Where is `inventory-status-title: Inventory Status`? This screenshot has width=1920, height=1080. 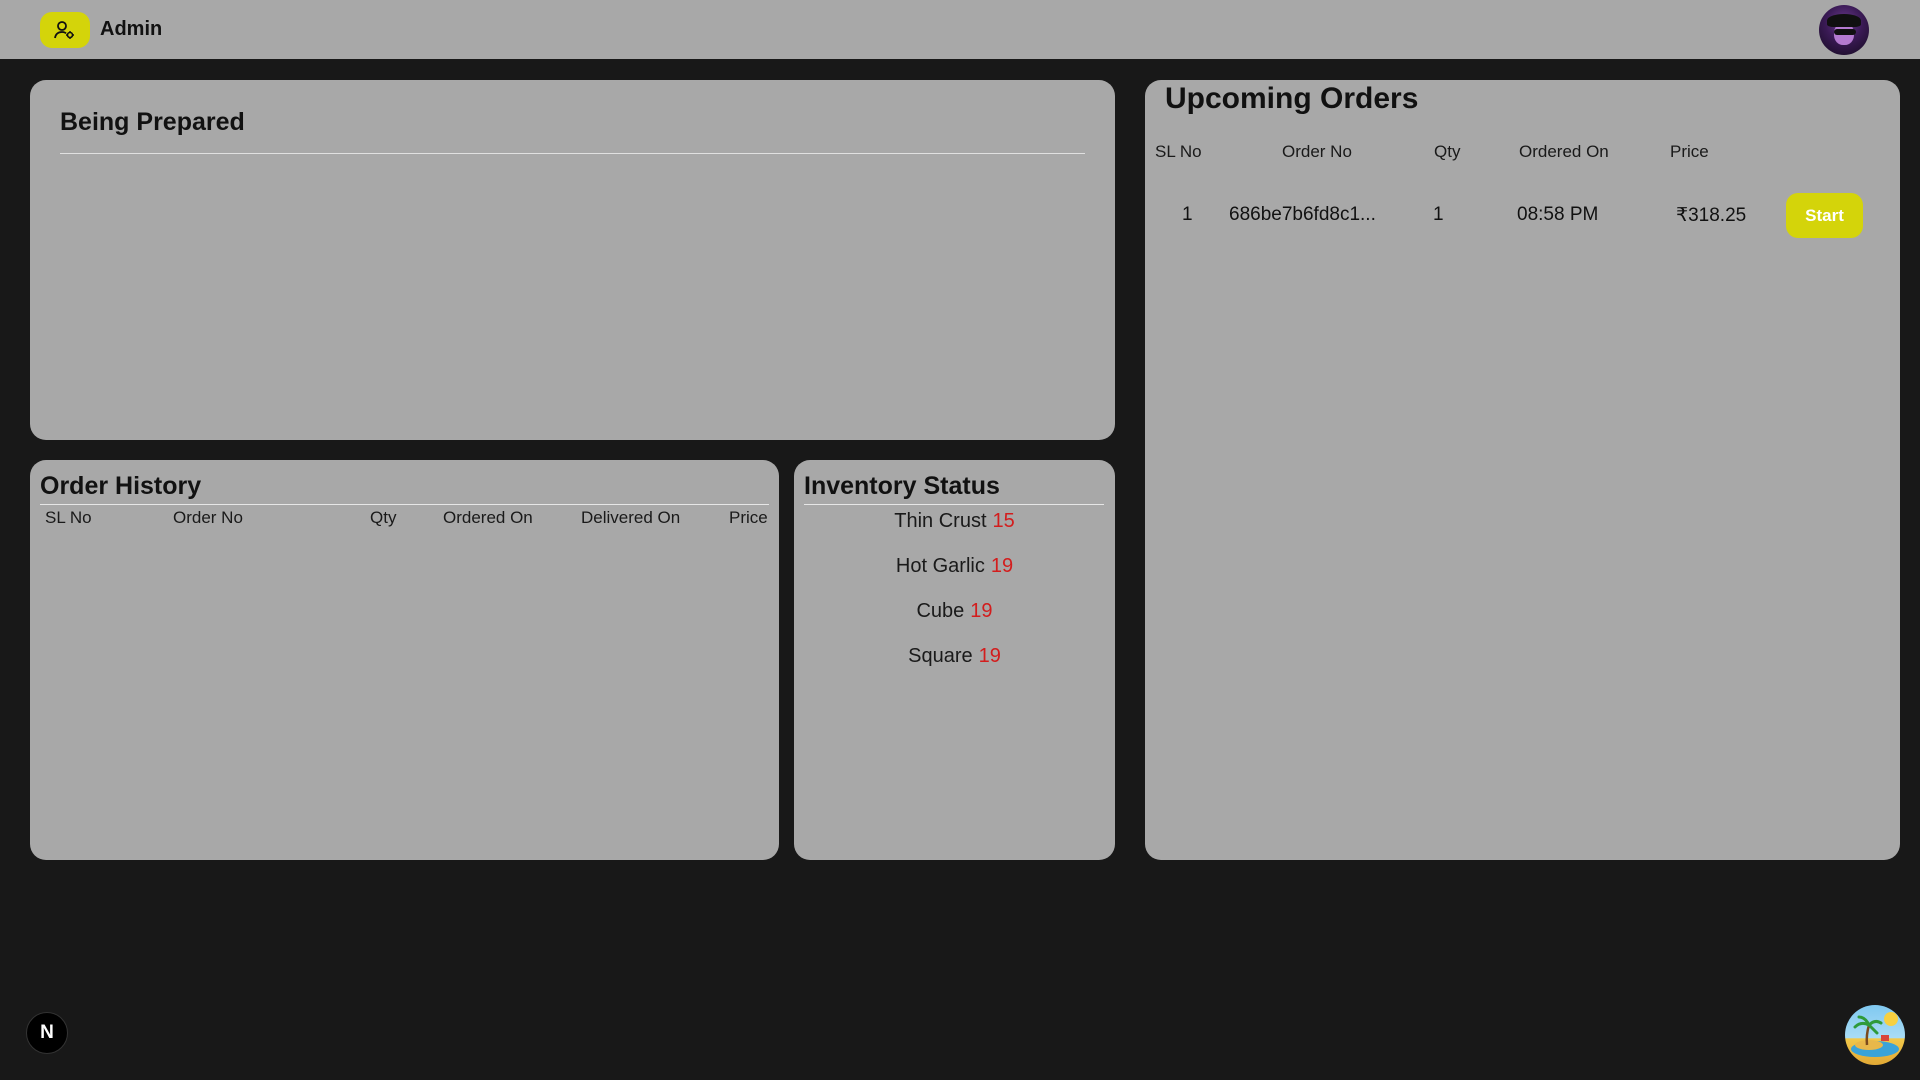 inventory-status-title: Inventory Status is located at coordinates (902, 486).